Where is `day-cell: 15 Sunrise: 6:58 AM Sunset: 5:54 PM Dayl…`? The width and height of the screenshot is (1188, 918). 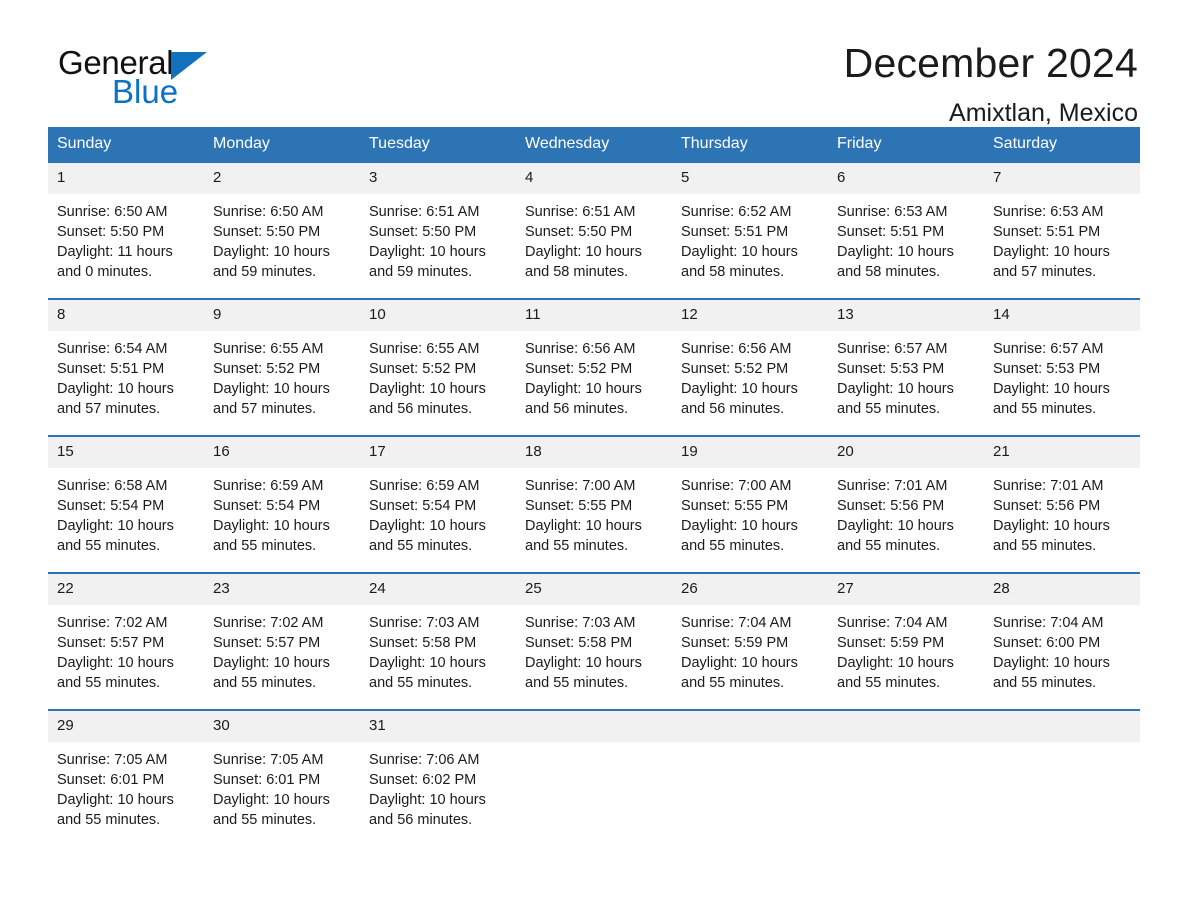
day-cell: 15 Sunrise: 6:58 AM Sunset: 5:54 PM Dayl… is located at coordinates (126, 504).